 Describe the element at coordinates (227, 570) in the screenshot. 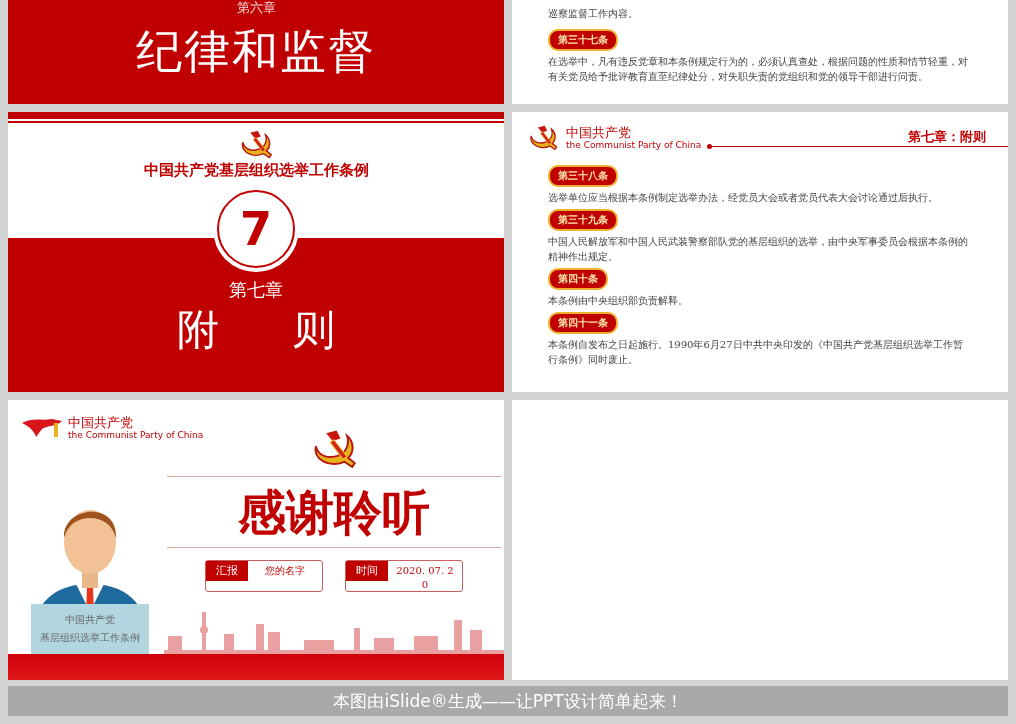

I see `field-label: 汇报` at that location.